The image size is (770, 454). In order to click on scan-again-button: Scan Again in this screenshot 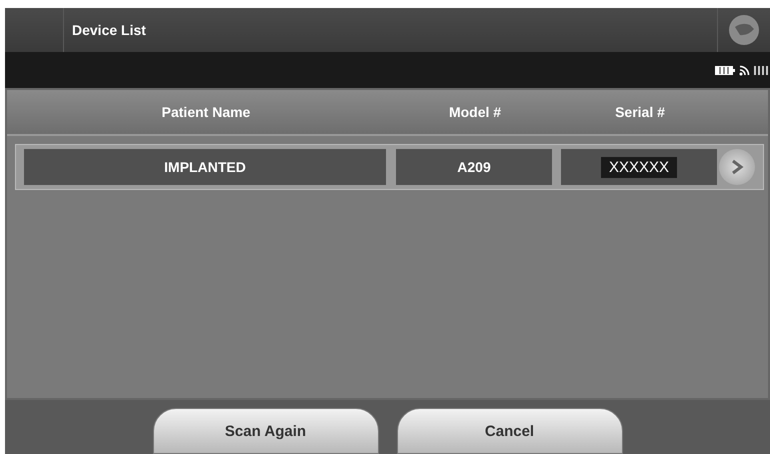, I will do `click(265, 431)`.